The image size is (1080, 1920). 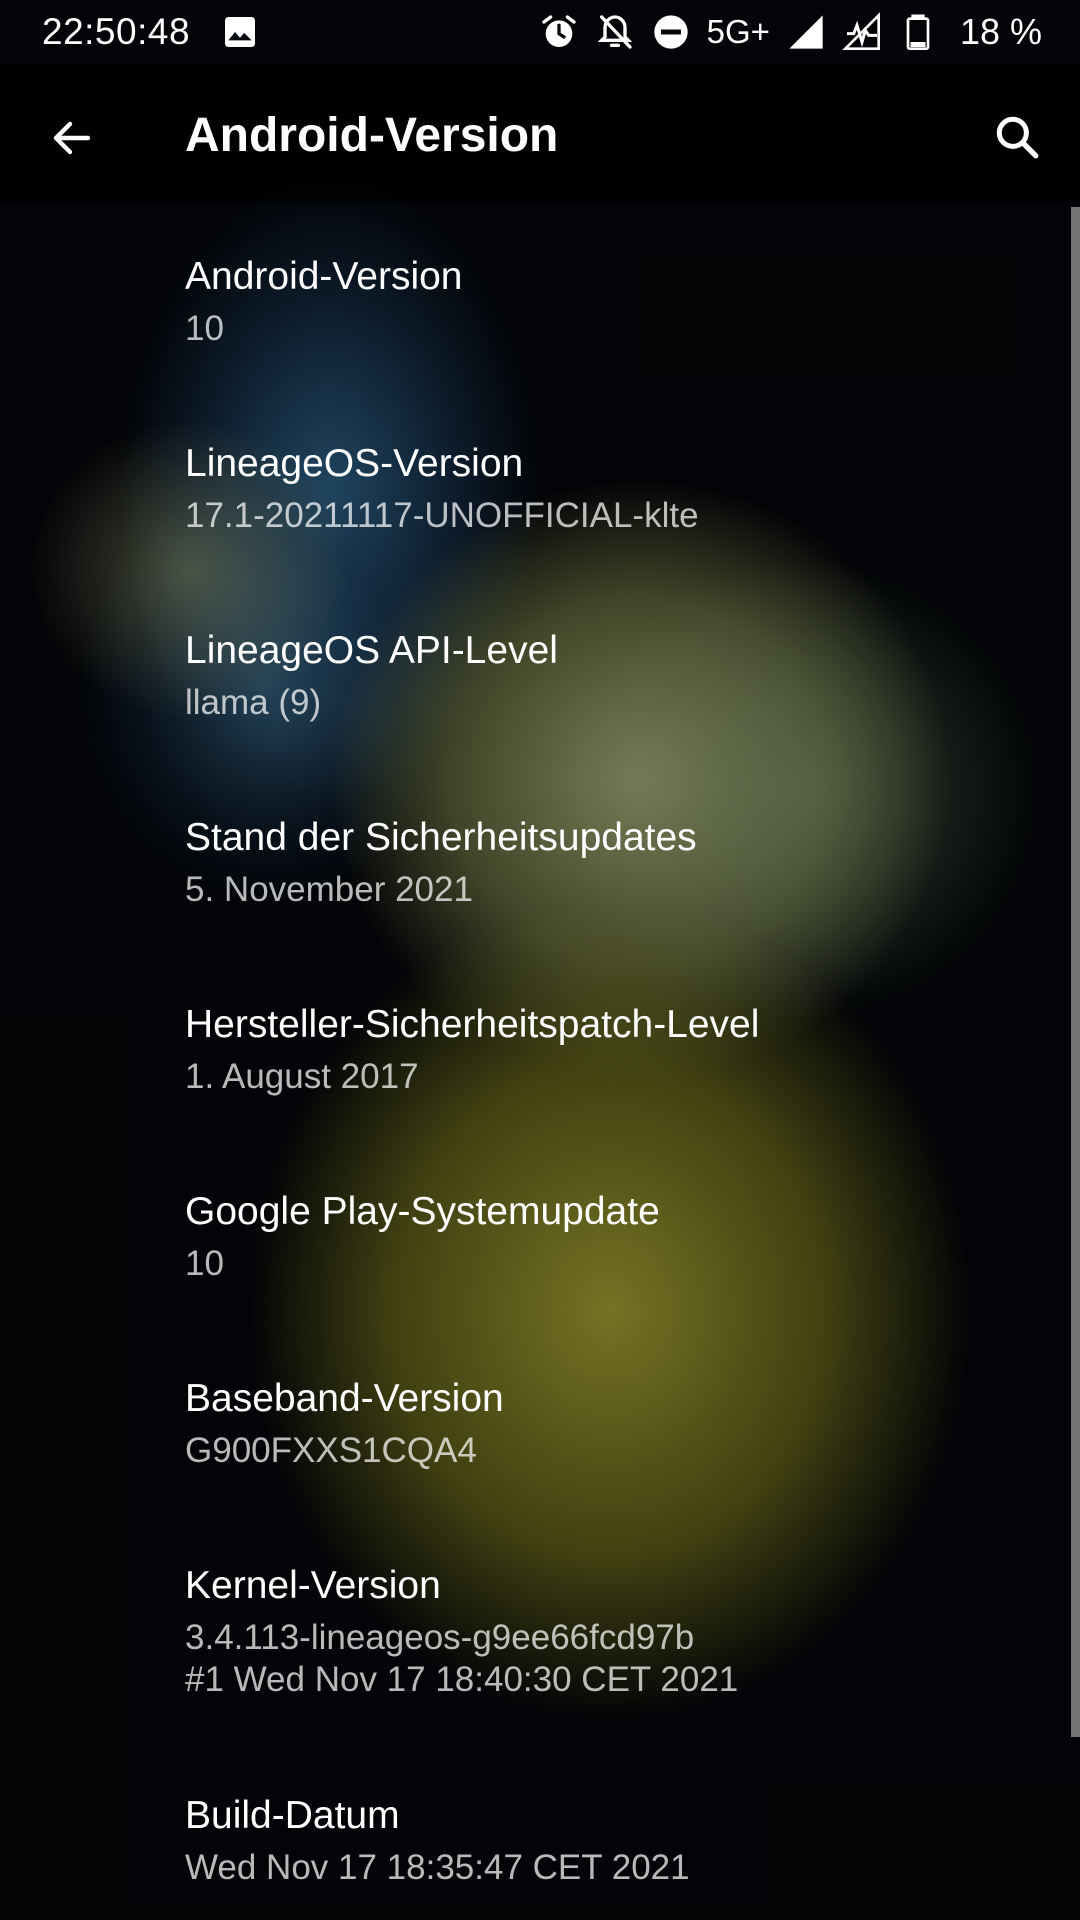 I want to click on pref-android-version: Android-Version 10, so click(x=536, y=297).